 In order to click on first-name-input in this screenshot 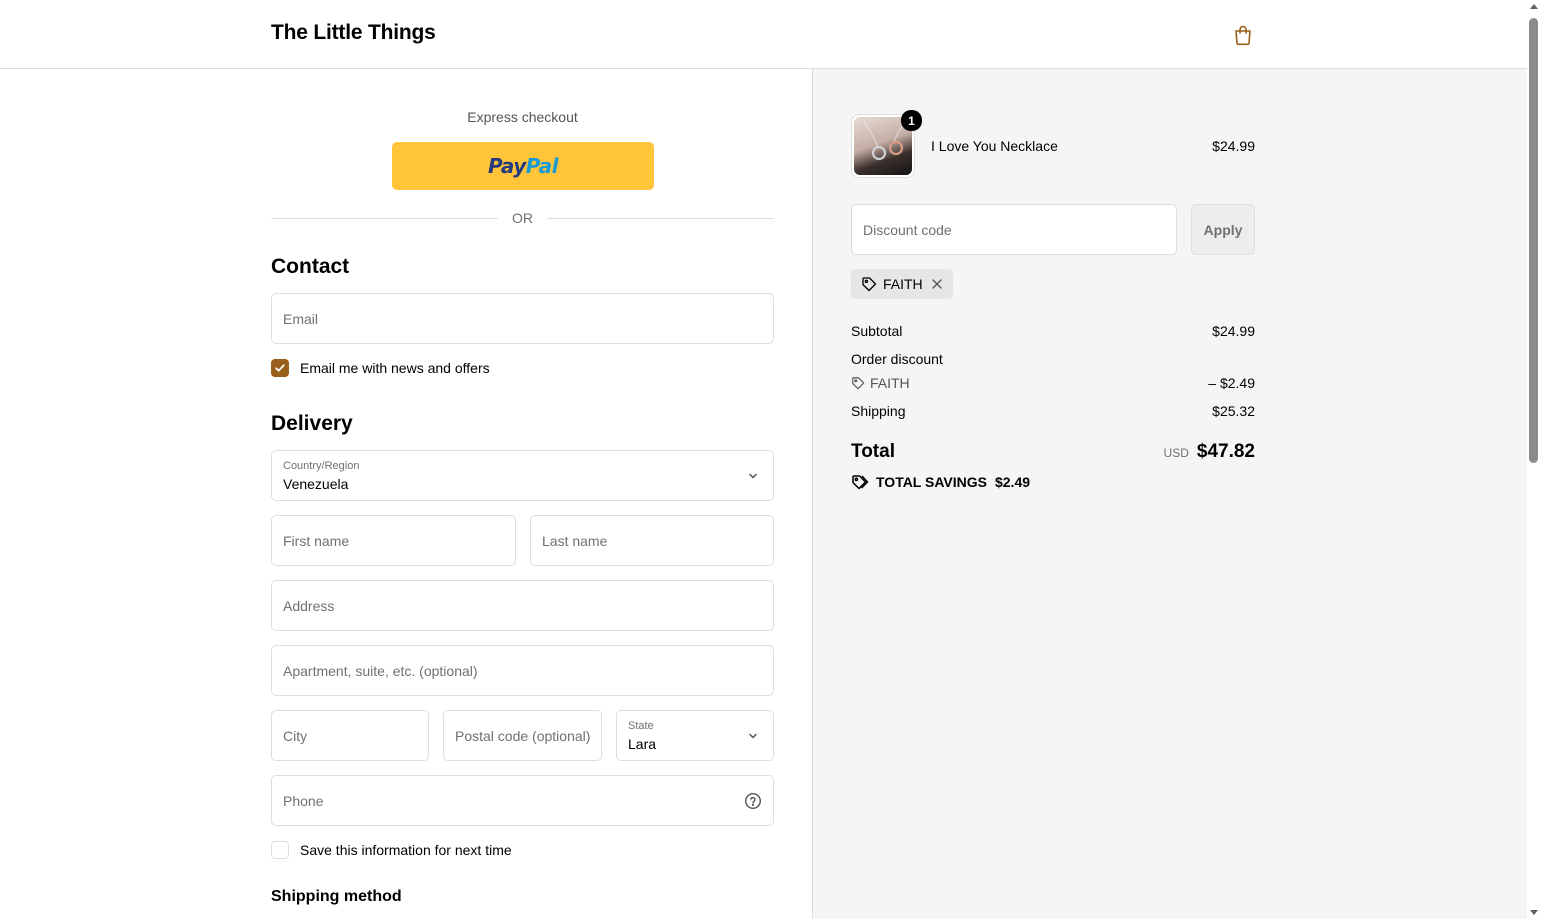, I will do `click(393, 540)`.